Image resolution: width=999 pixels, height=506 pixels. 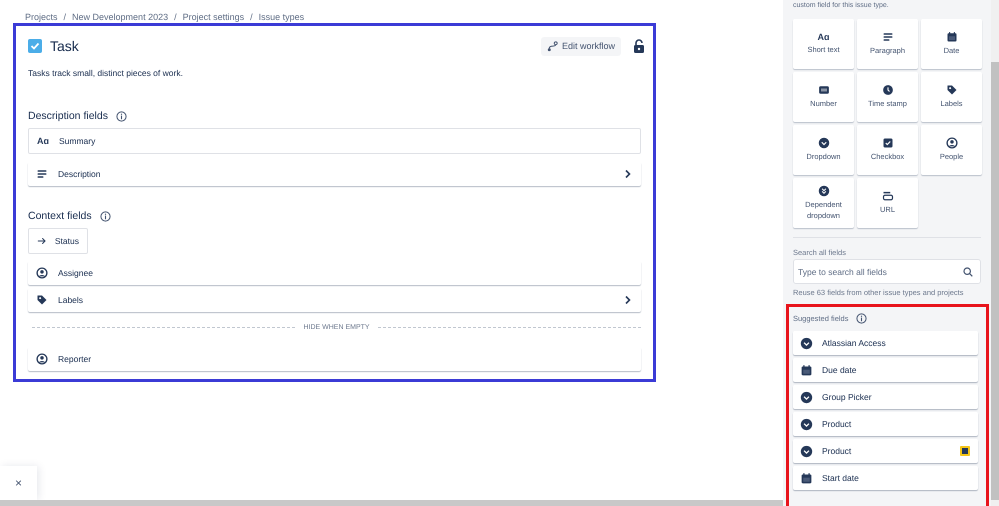 I want to click on section-title: Description fields, so click(x=68, y=116).